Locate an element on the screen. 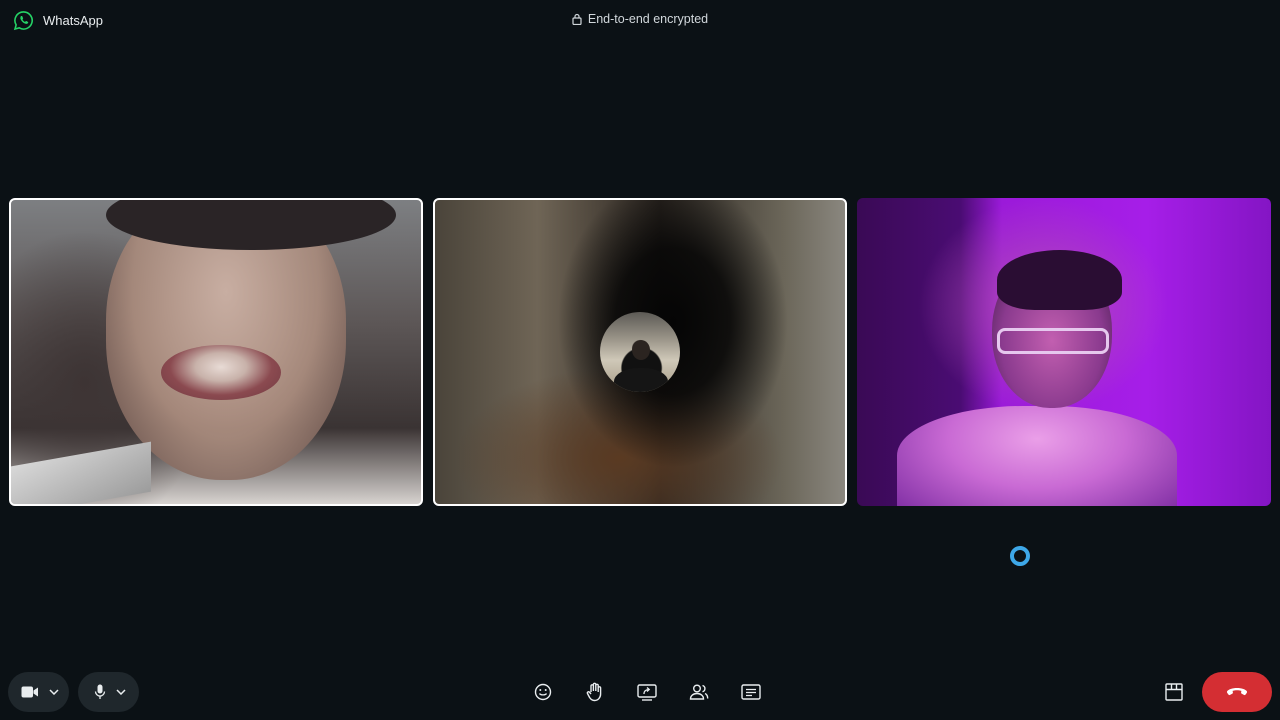  reactions-button is located at coordinates (543, 692).